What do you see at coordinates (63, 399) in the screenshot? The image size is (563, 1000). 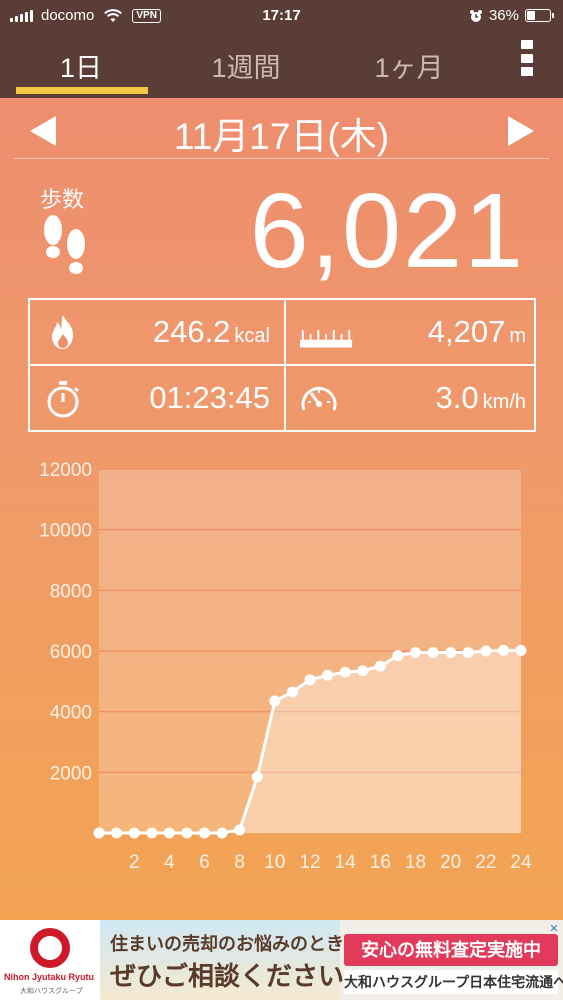 I see `stopwatch-icon` at bounding box center [63, 399].